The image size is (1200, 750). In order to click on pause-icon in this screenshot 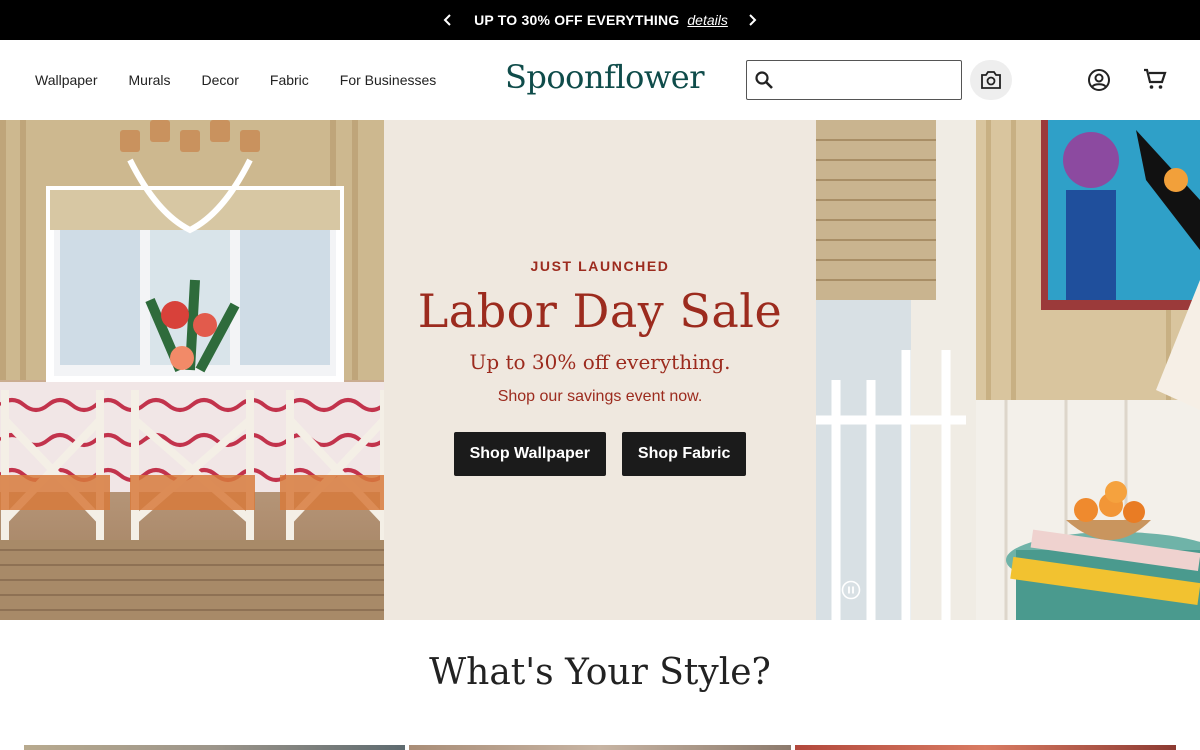, I will do `click(851, 590)`.